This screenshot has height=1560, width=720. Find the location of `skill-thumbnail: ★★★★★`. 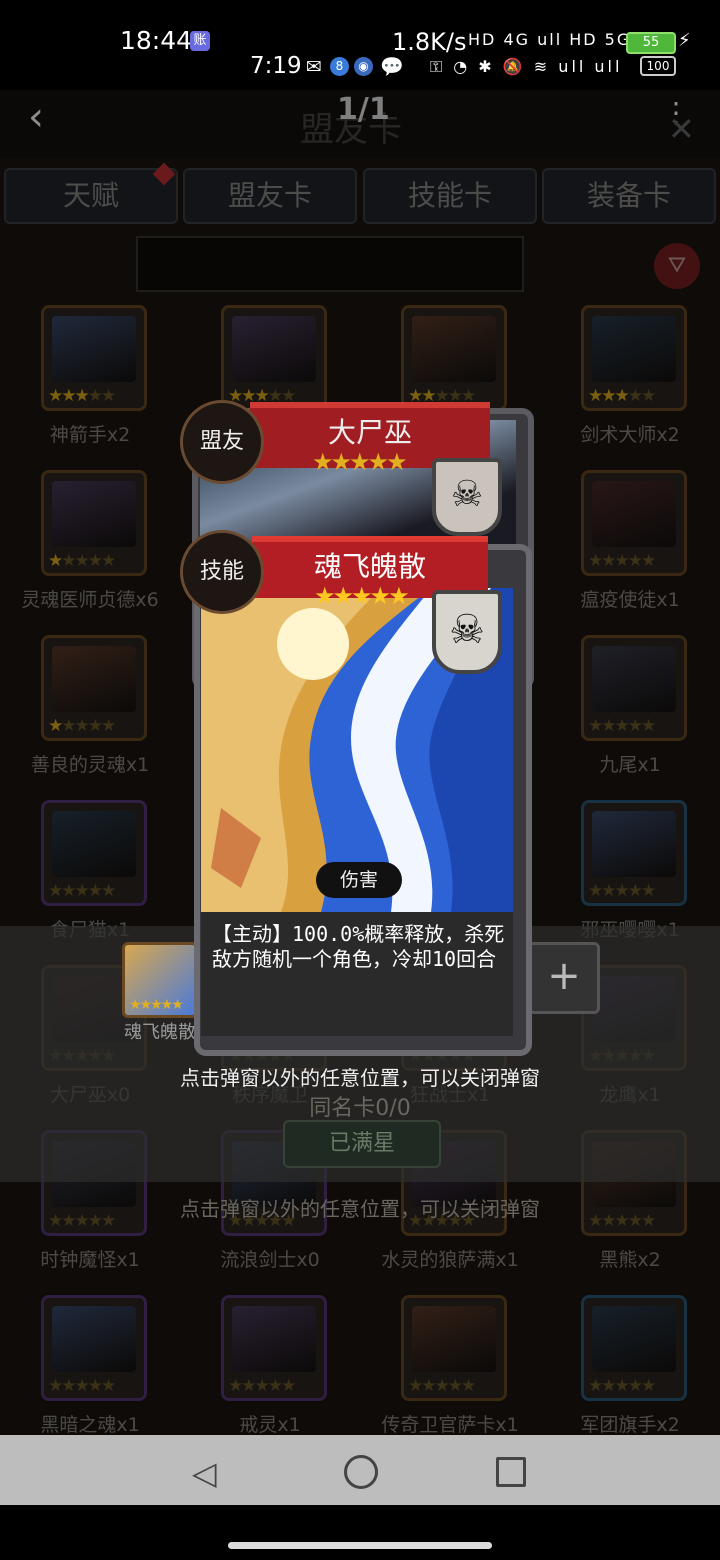

skill-thumbnail: ★★★★★ is located at coordinates (160, 980).